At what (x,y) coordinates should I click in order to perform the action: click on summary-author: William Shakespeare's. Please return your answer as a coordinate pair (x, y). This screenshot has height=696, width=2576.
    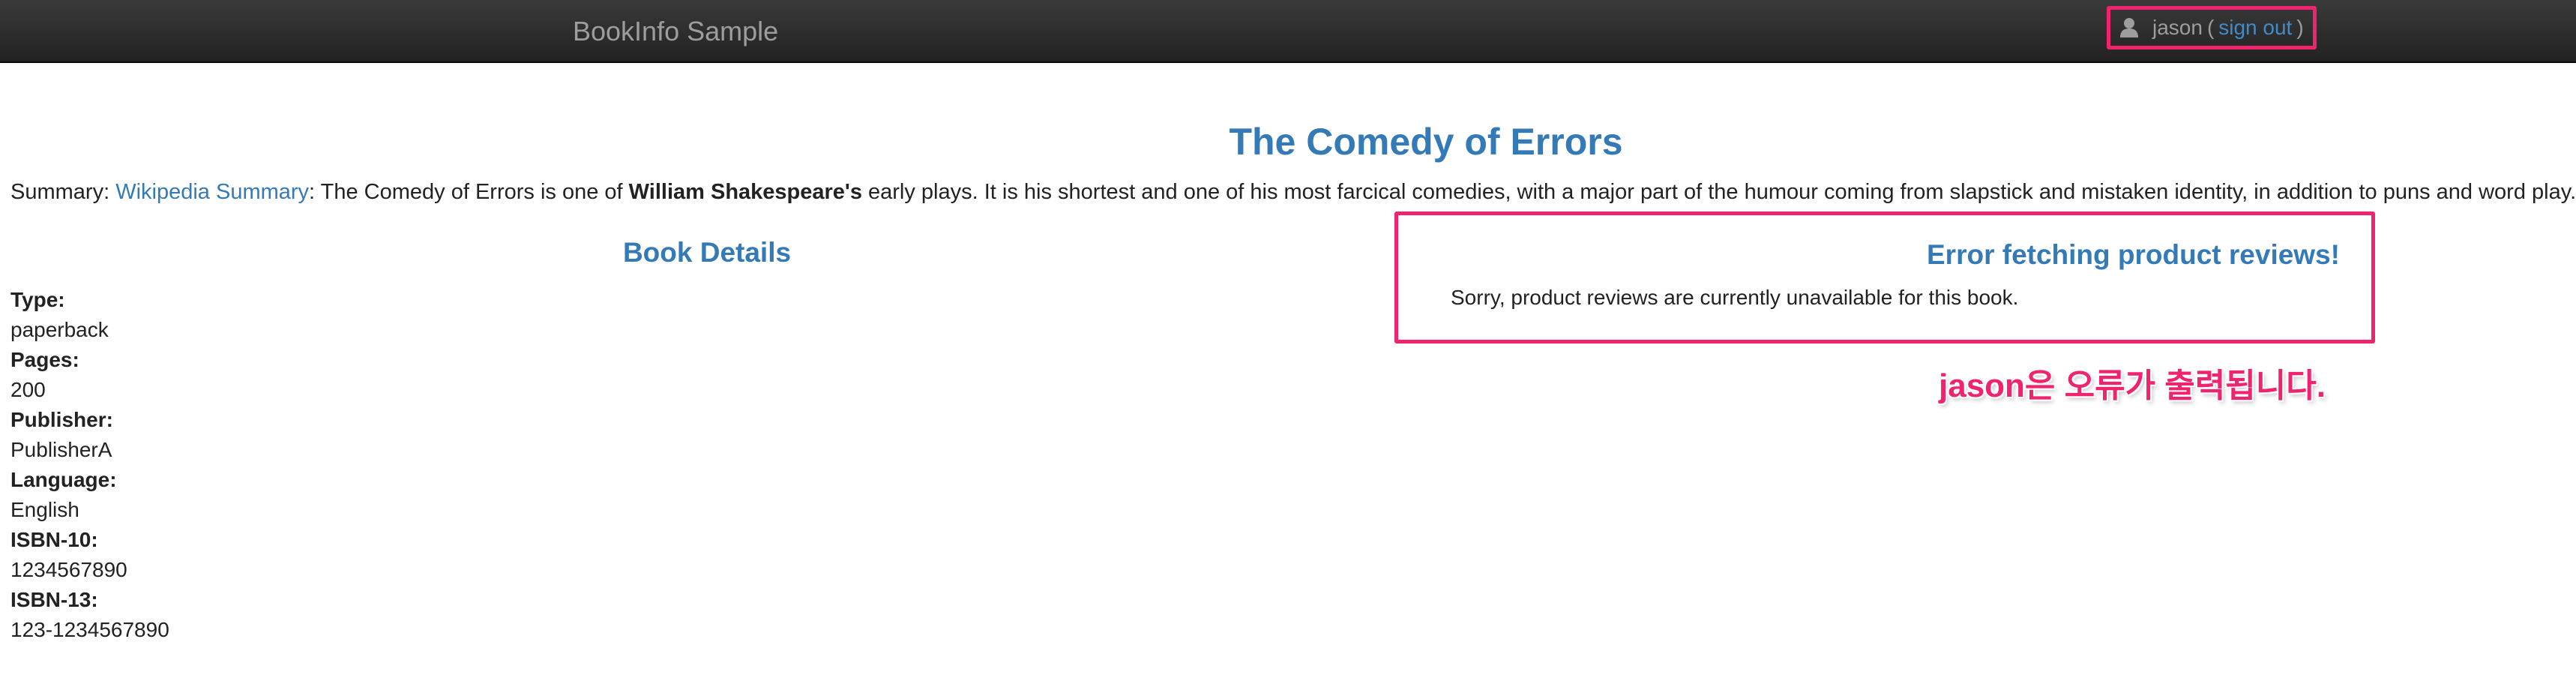
    Looking at the image, I should click on (745, 192).